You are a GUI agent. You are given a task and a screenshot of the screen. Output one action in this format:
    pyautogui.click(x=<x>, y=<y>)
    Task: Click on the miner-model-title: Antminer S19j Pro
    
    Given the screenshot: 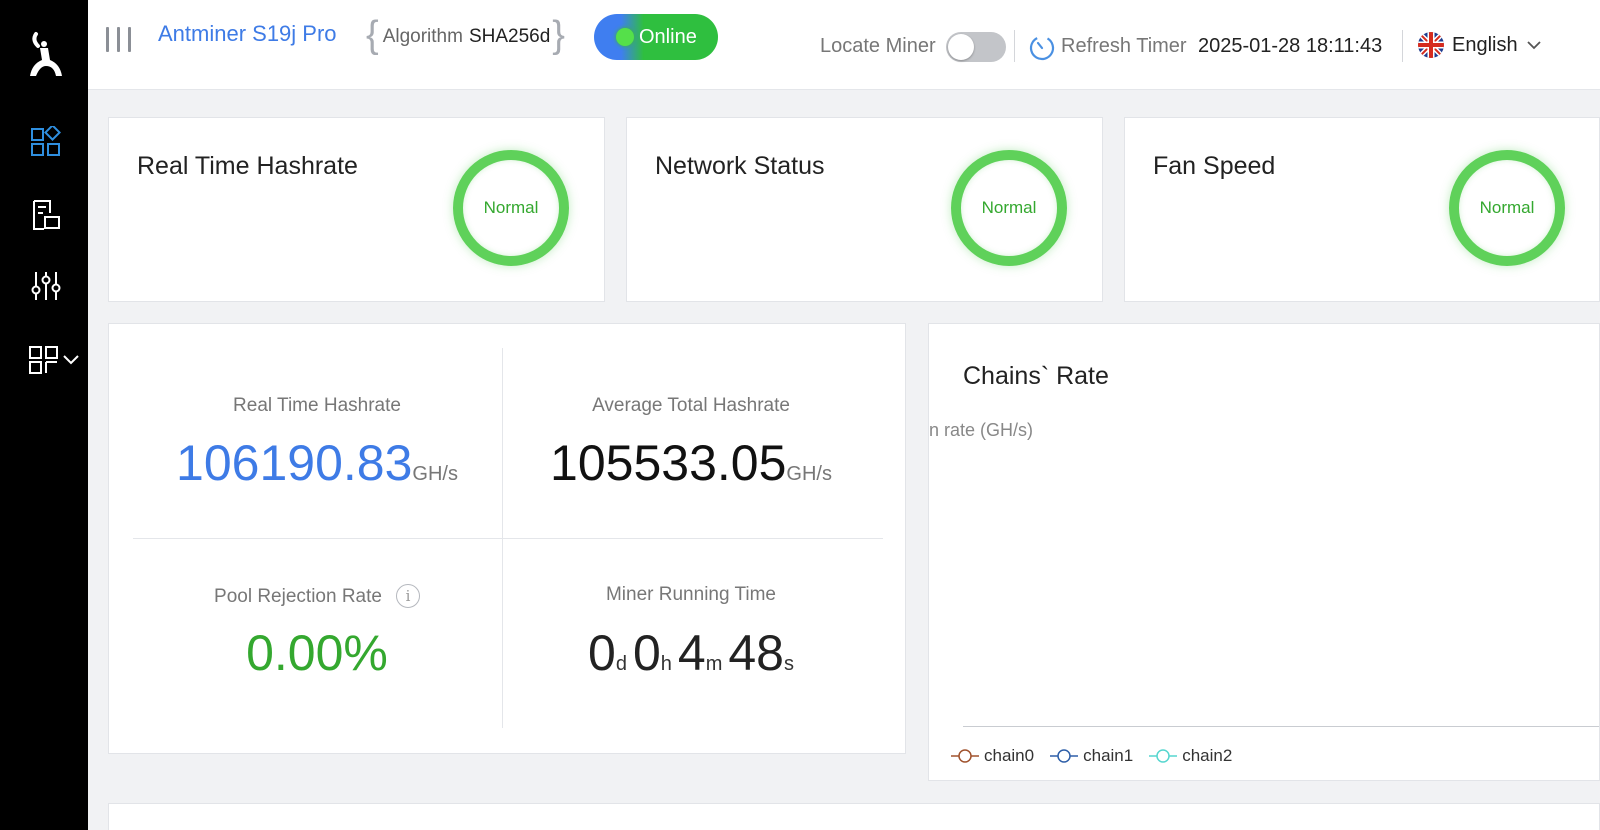 What is the action you would take?
    pyautogui.click(x=247, y=33)
    